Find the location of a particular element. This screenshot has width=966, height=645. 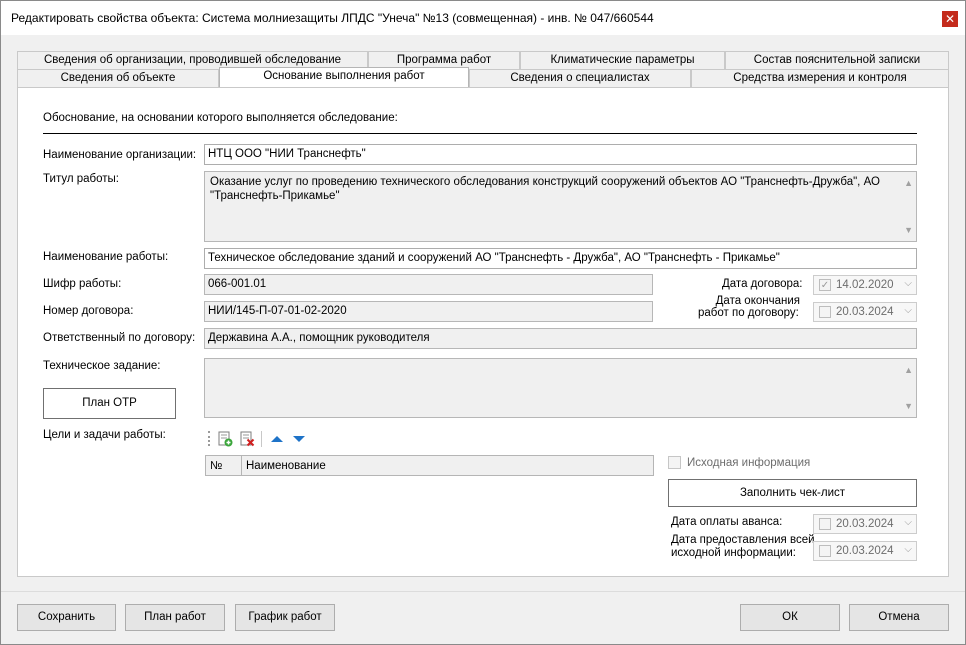

source-date-picker: 20.03.2024 ⌵ is located at coordinates (865, 551).